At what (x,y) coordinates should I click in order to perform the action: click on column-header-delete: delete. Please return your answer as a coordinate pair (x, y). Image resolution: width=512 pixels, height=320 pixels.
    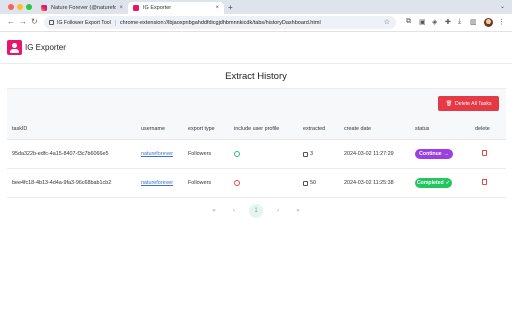
    Looking at the image, I should click on (482, 129).